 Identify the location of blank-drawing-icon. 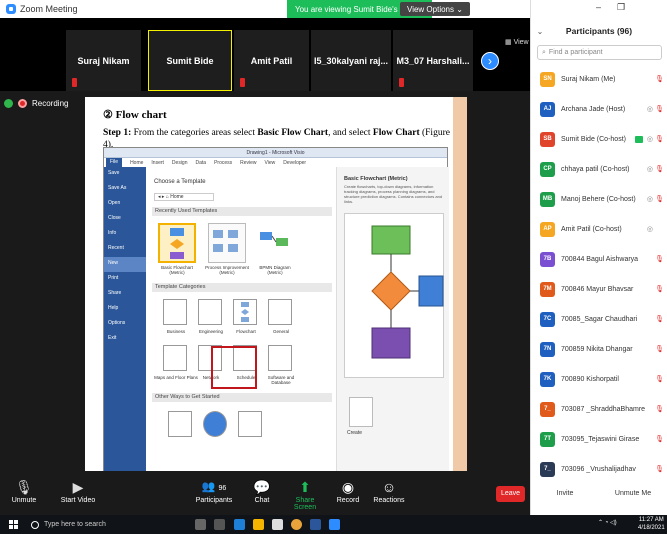
(180, 424).